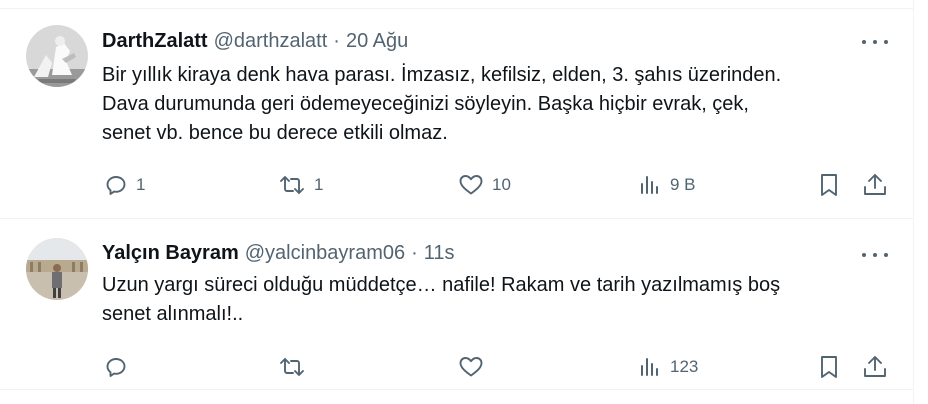  What do you see at coordinates (377, 41) in the screenshot?
I see `tweet-timestamp: 20 Ağu` at bounding box center [377, 41].